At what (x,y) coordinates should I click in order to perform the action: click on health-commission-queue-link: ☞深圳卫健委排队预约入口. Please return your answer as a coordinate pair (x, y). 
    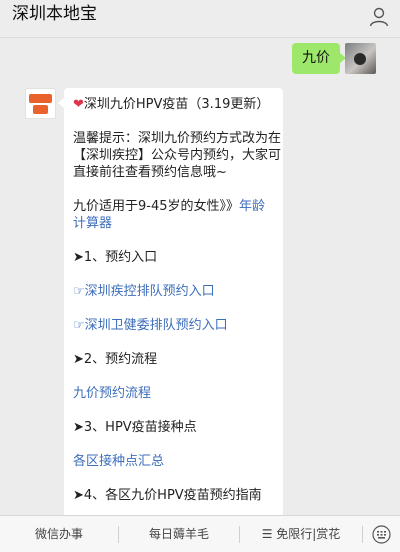
    Looking at the image, I should click on (150, 325).